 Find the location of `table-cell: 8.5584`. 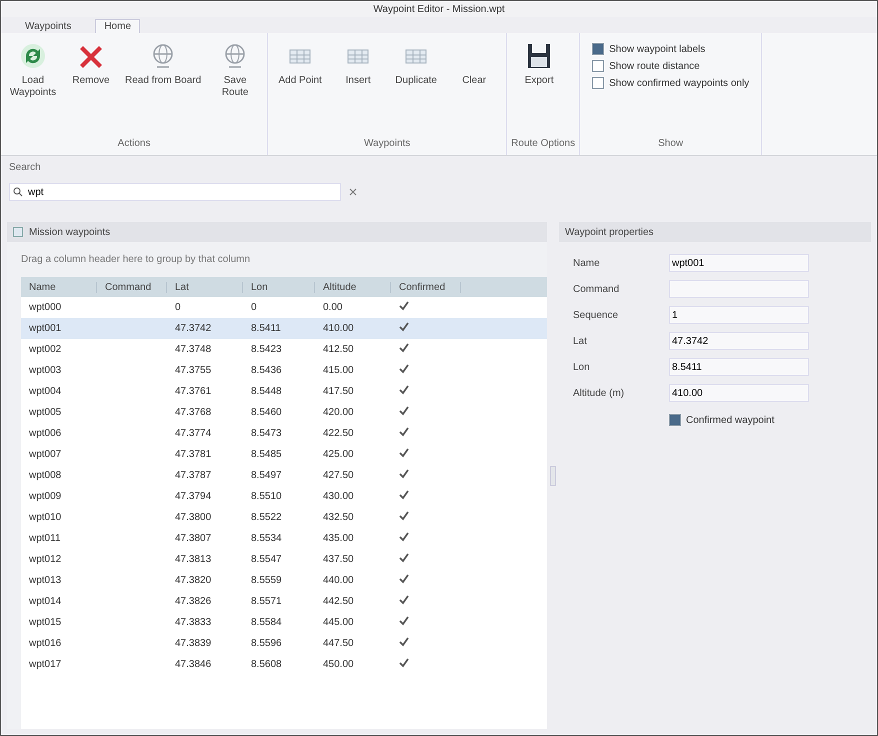

table-cell: 8.5584 is located at coordinates (266, 622).